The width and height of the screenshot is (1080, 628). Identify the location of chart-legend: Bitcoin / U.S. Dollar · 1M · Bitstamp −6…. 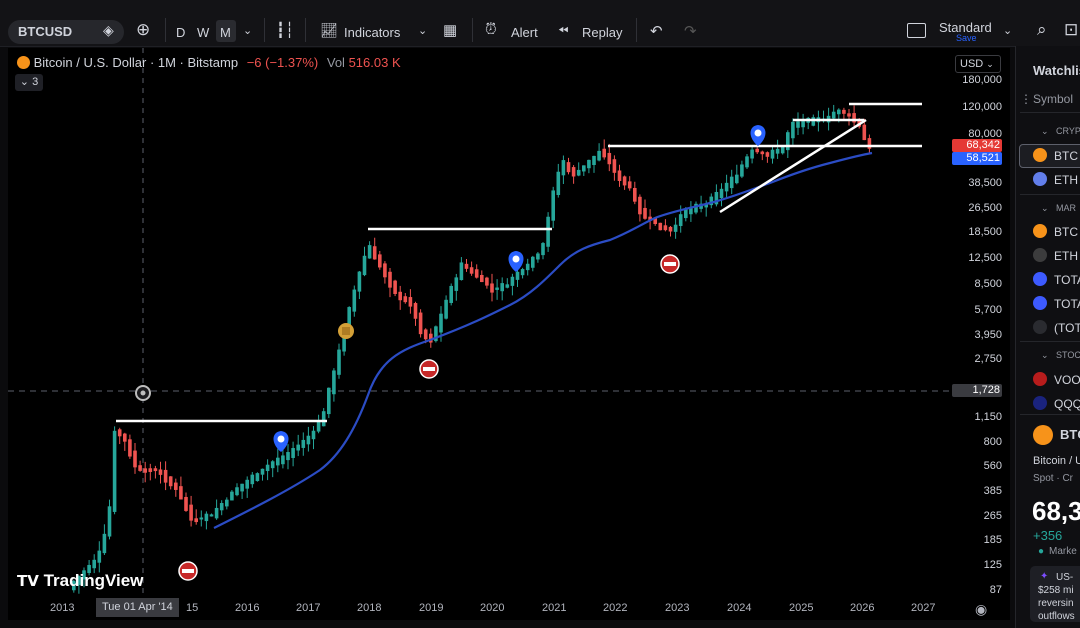
(209, 62).